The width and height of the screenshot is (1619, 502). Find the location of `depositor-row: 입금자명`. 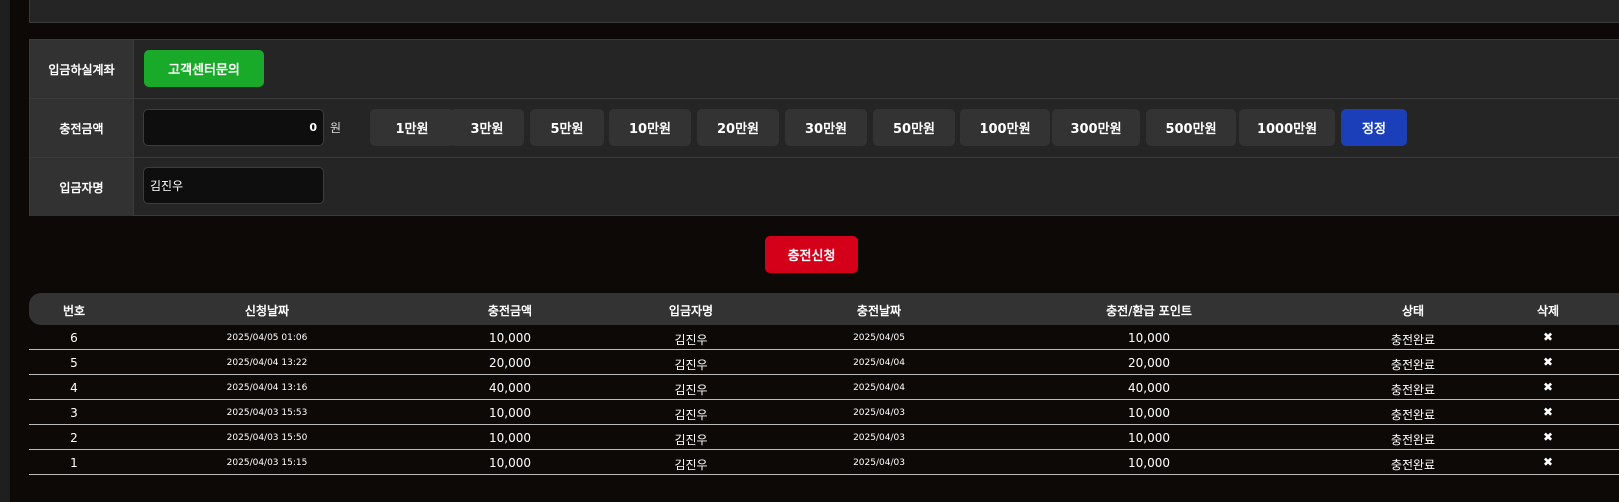

depositor-row: 입금자명 is located at coordinates (824, 187).